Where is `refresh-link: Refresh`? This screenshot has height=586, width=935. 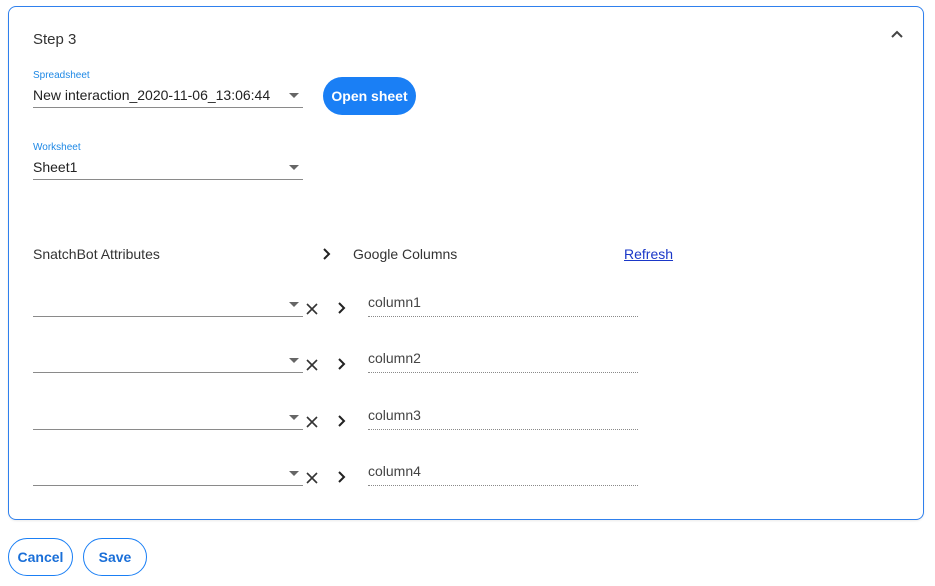
refresh-link: Refresh is located at coordinates (648, 254).